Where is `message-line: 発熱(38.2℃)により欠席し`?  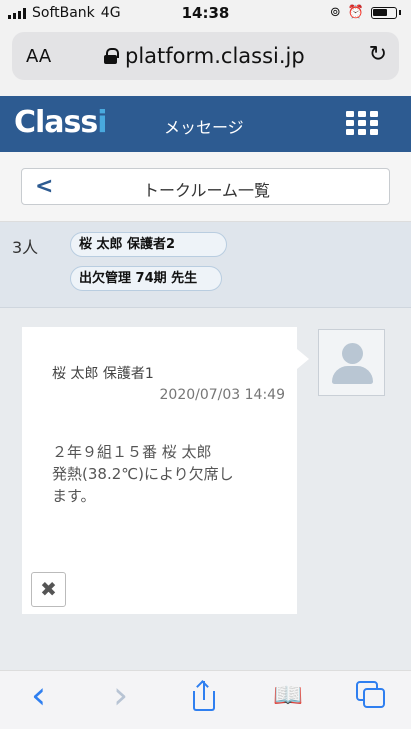
message-line: 発熱(38.2℃)により欠席し is located at coordinates (143, 473).